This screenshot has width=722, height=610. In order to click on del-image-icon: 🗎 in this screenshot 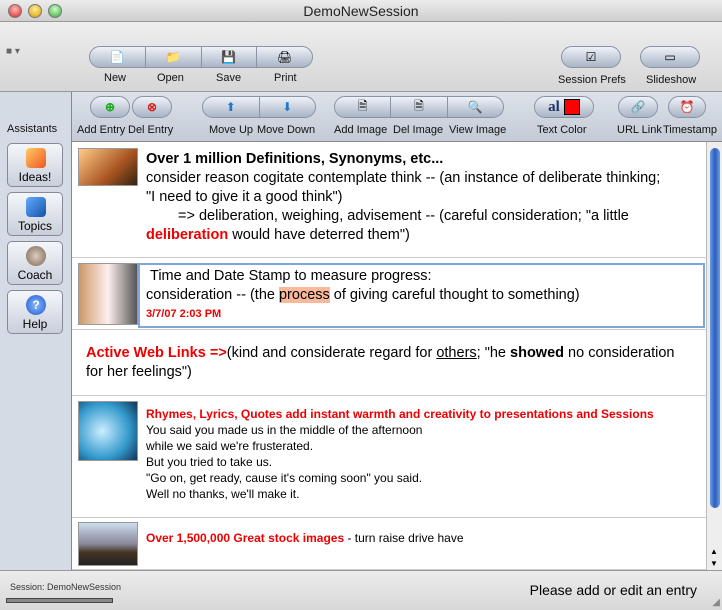, I will do `click(419, 105)`.